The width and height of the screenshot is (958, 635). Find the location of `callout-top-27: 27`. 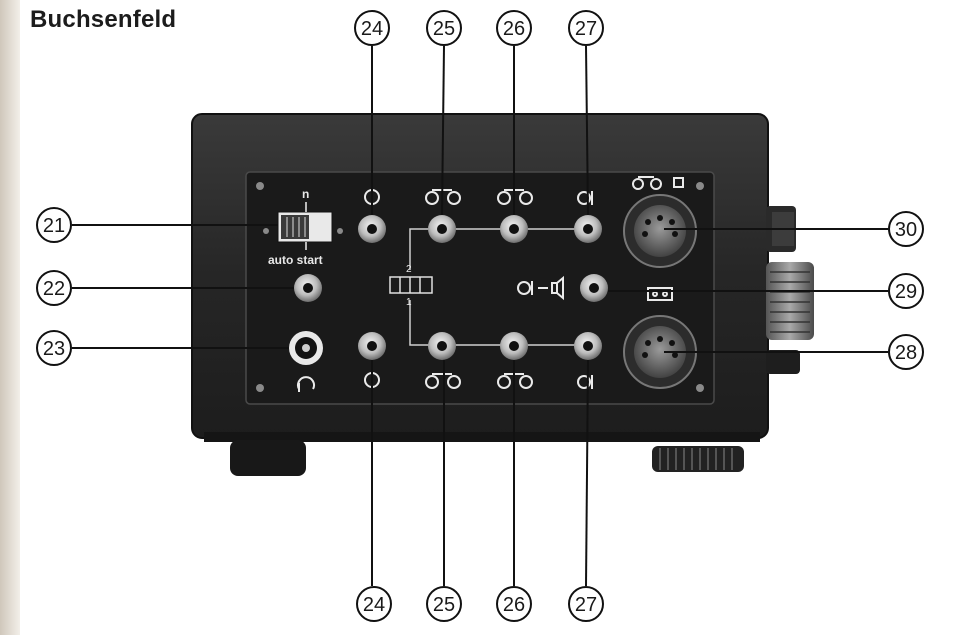

callout-top-27: 27 is located at coordinates (586, 28).